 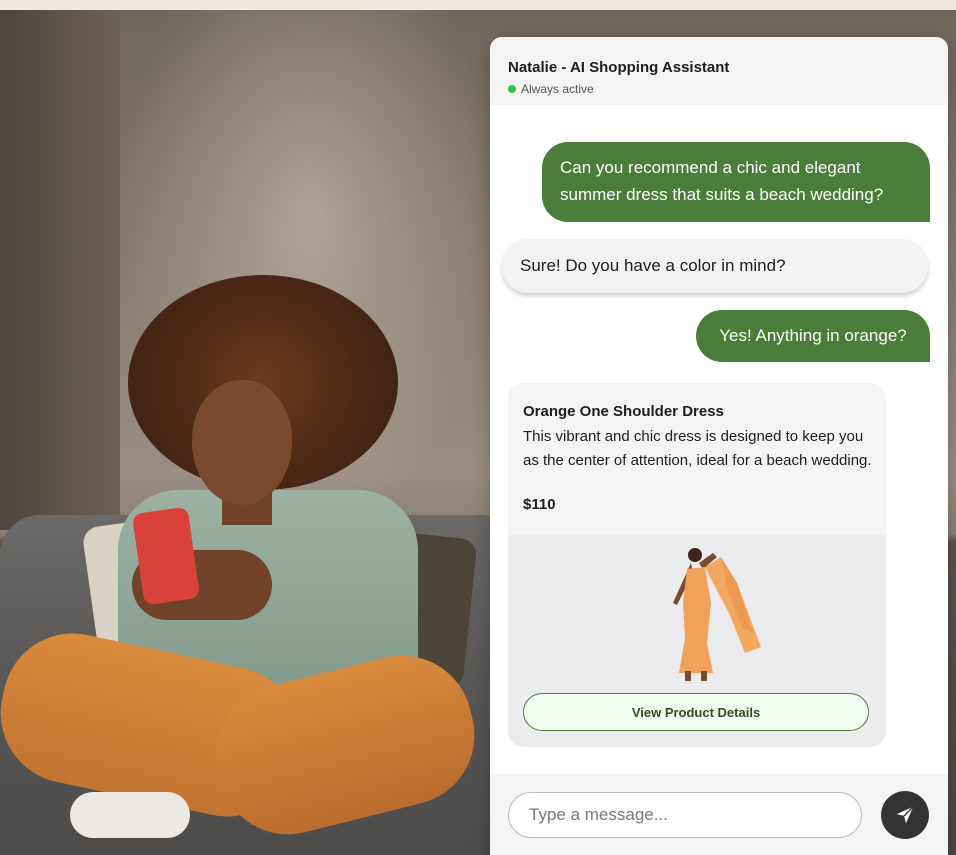 What do you see at coordinates (703, 613) in the screenshot?
I see `product-image` at bounding box center [703, 613].